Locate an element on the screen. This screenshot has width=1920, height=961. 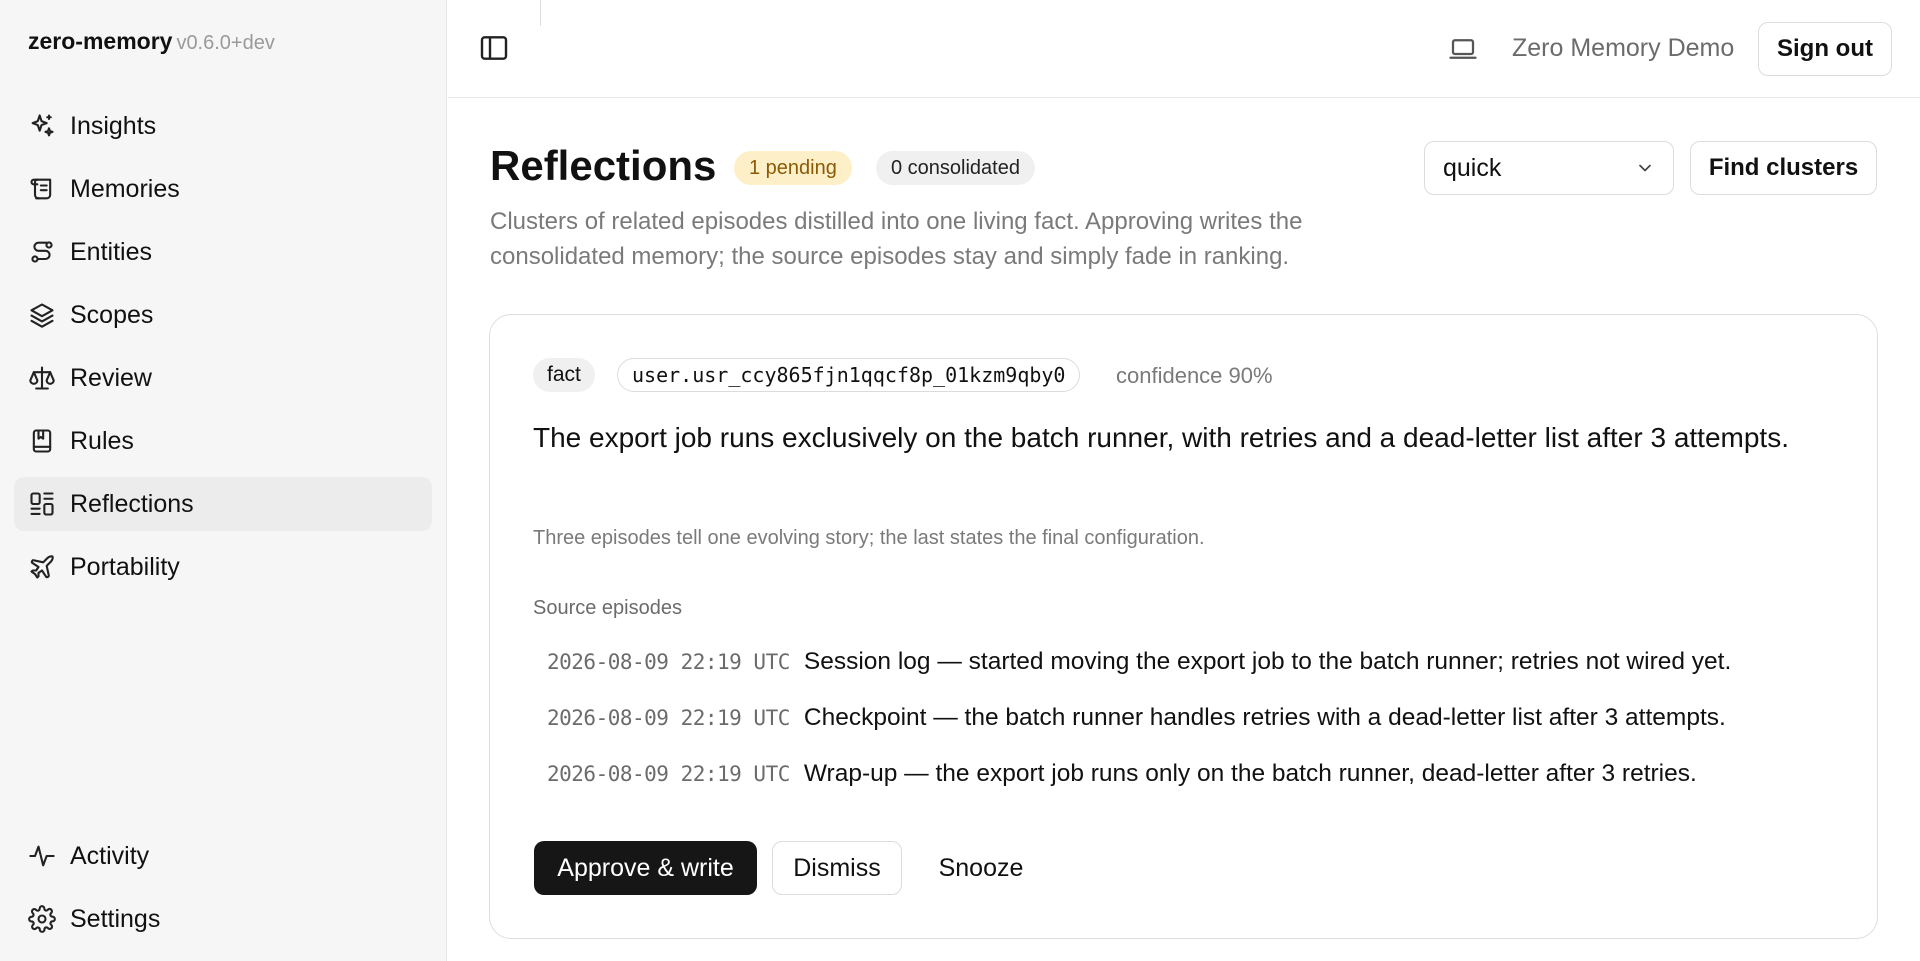
snooze-button: Snooze is located at coordinates (981, 868).